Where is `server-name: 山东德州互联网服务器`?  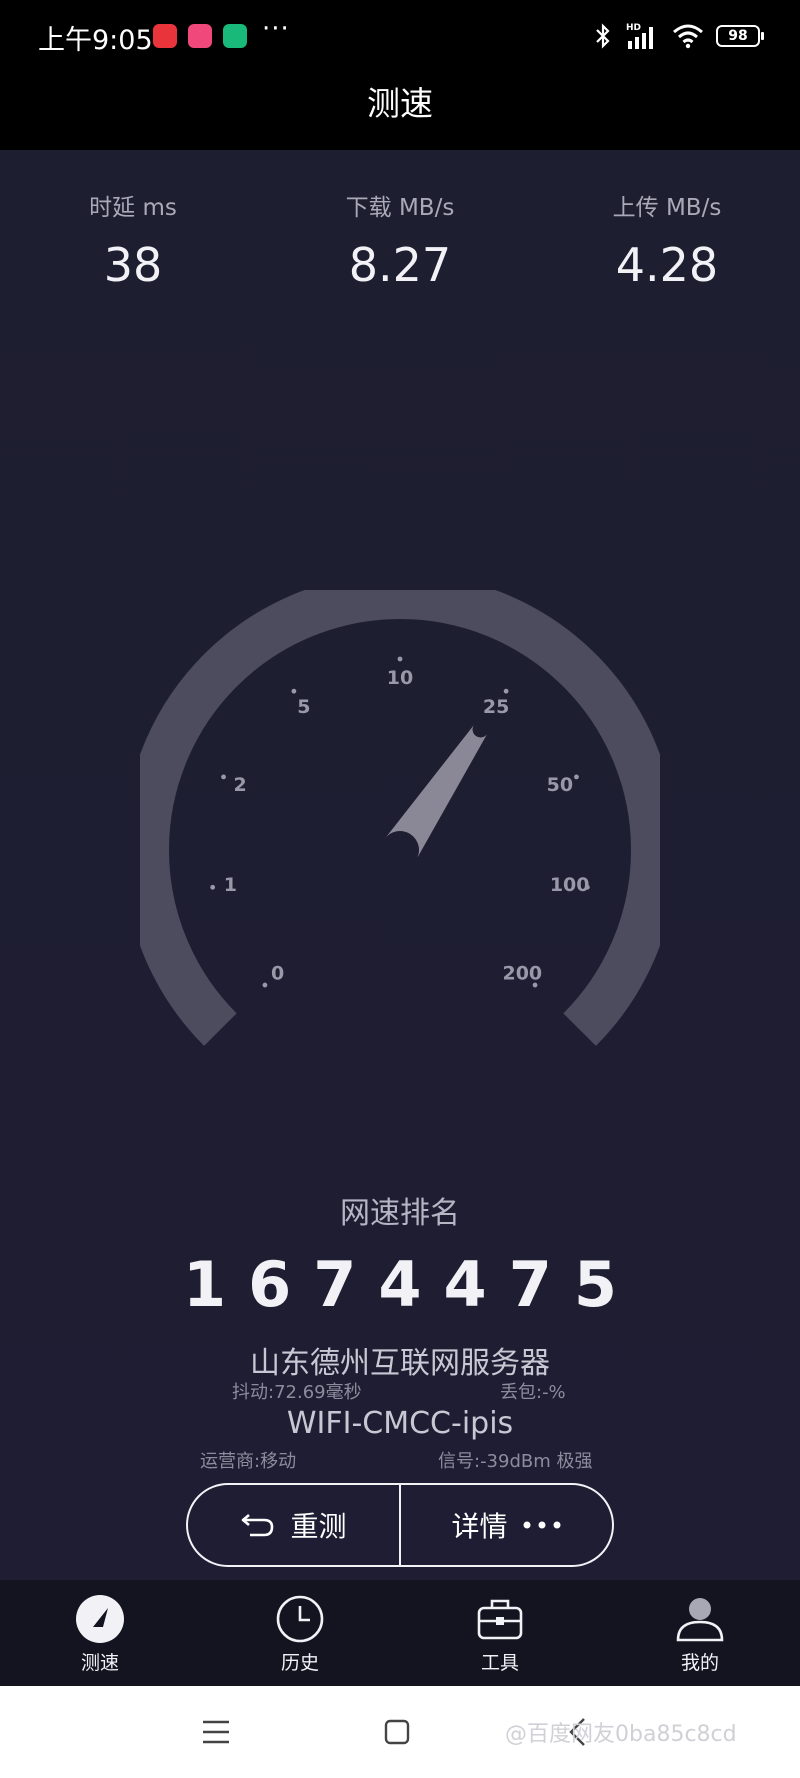 server-name: 山东德州互联网服务器 is located at coordinates (400, 1363).